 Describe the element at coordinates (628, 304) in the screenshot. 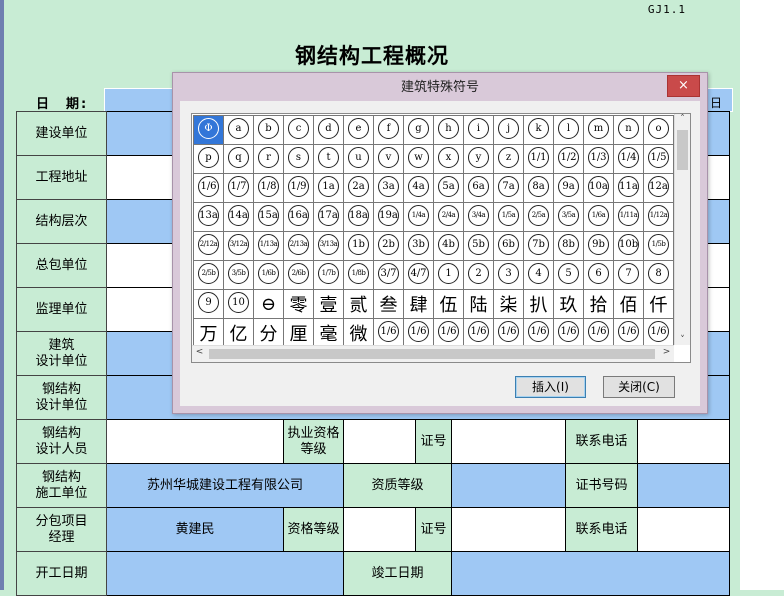

I see `symbol-cell: 佰` at that location.